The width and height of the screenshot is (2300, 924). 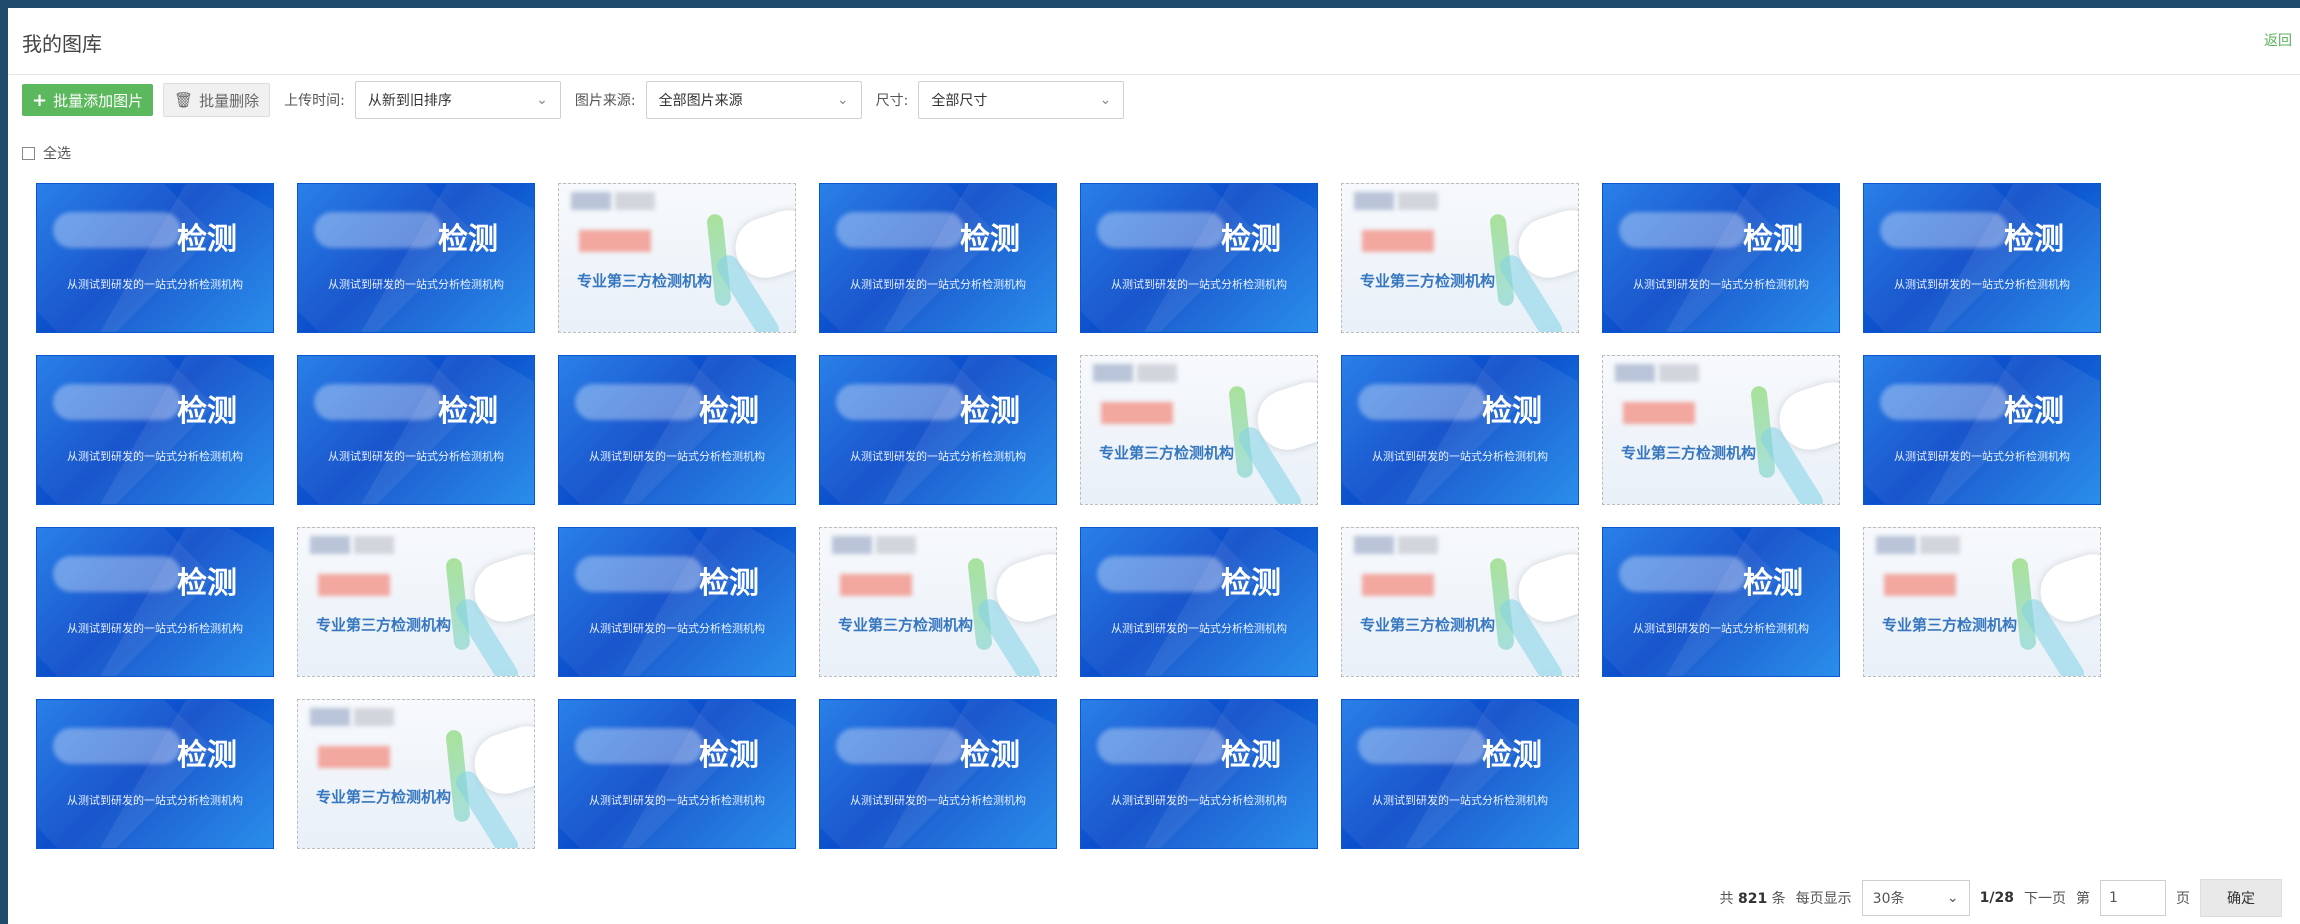 What do you see at coordinates (2278, 40) in the screenshot?
I see `back-link: 返回` at bounding box center [2278, 40].